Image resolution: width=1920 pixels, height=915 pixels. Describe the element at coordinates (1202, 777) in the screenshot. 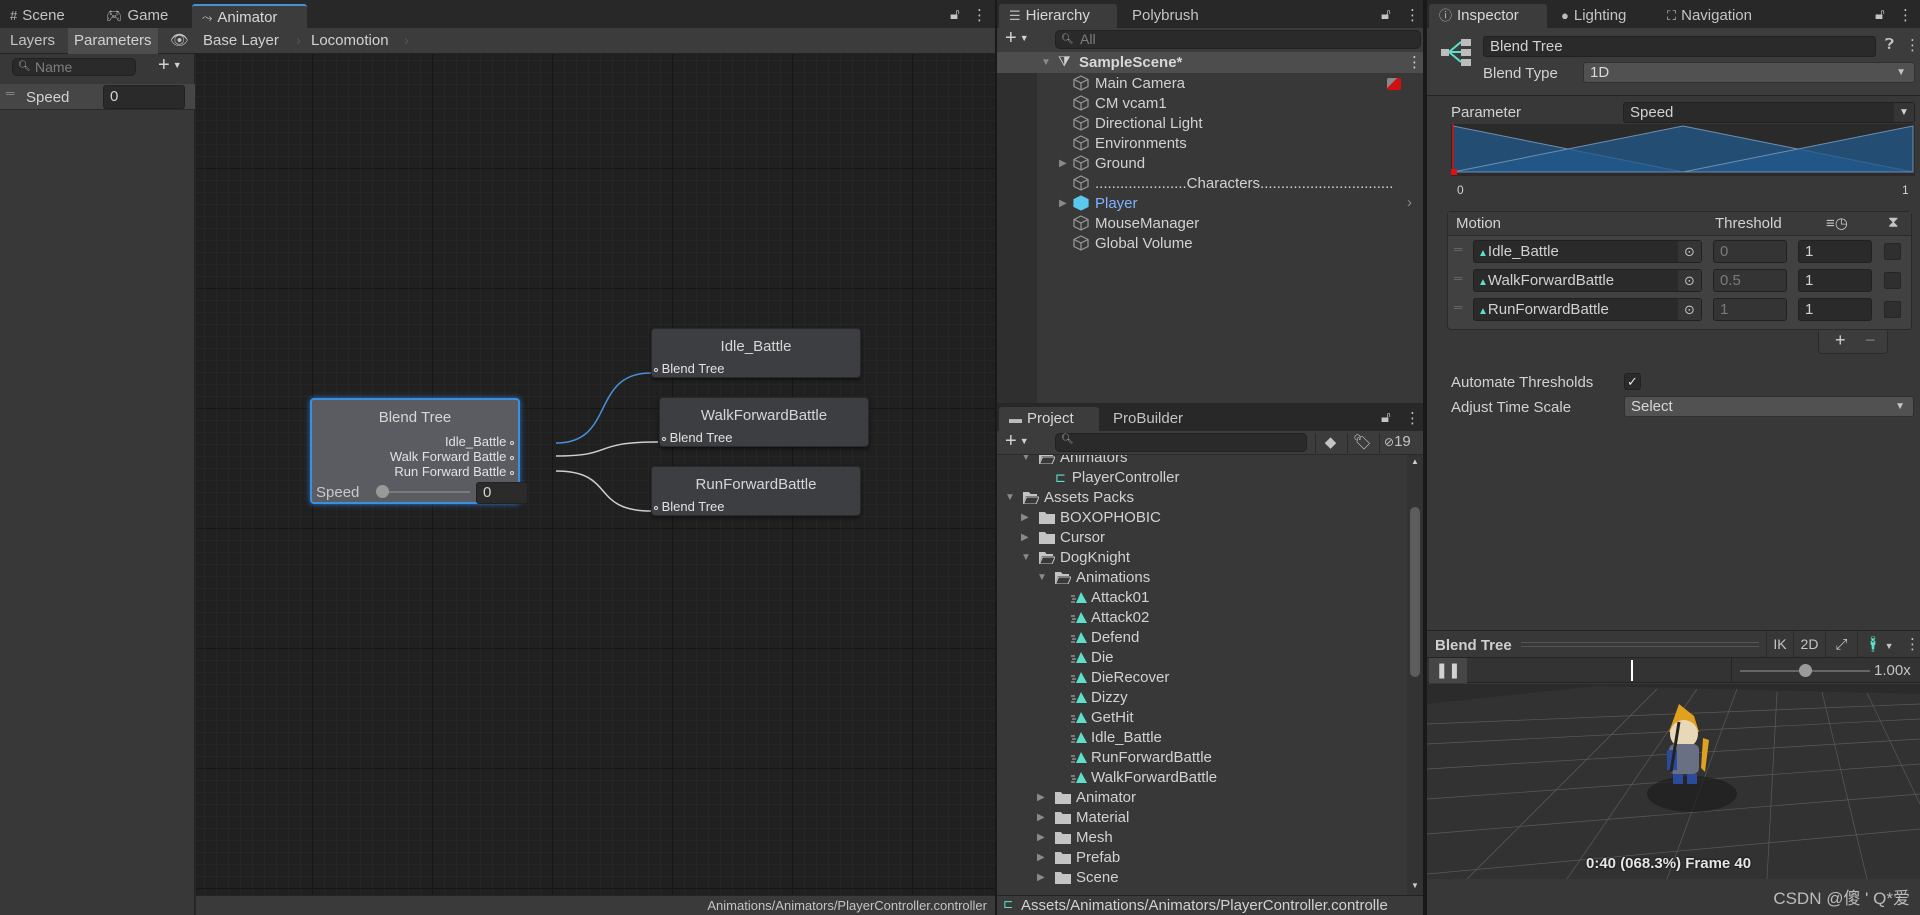

I see `project-tree-item: WalkForwardBattle` at that location.